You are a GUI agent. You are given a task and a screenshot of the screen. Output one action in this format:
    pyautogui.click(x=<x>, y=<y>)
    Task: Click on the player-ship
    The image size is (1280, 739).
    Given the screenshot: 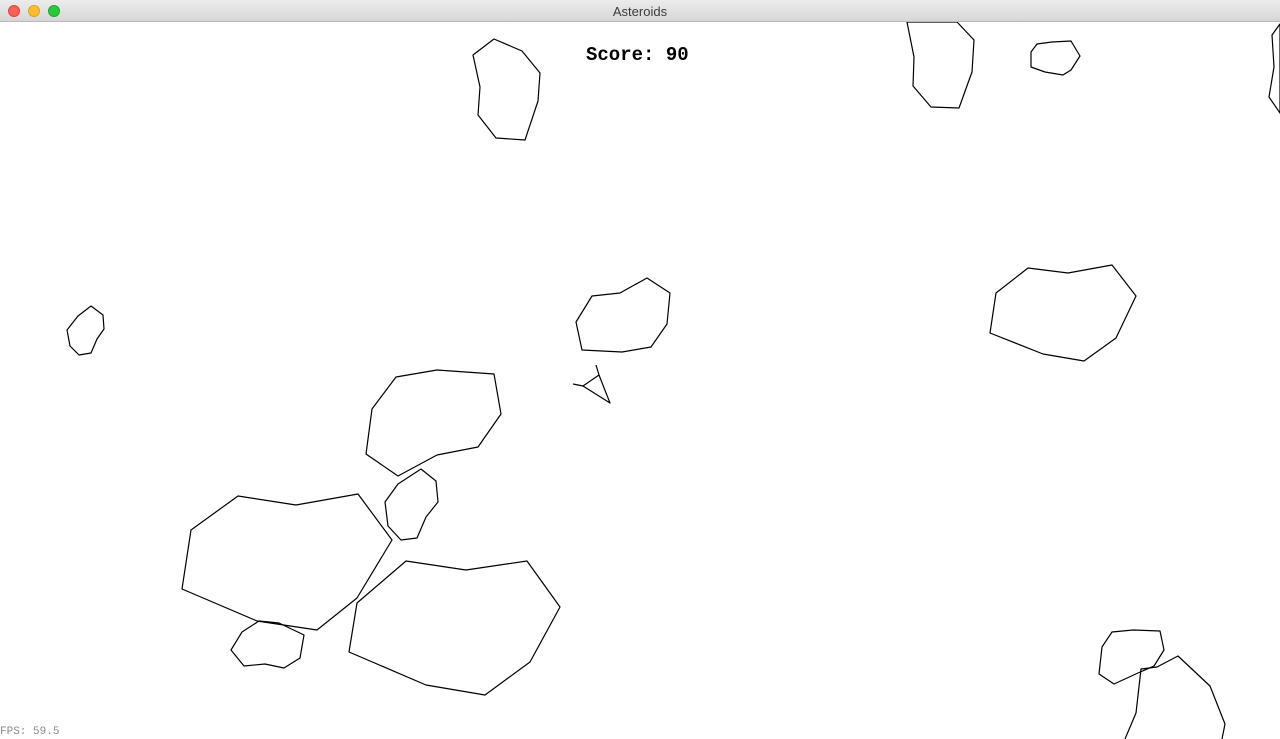 What is the action you would take?
    pyautogui.click(x=596, y=389)
    